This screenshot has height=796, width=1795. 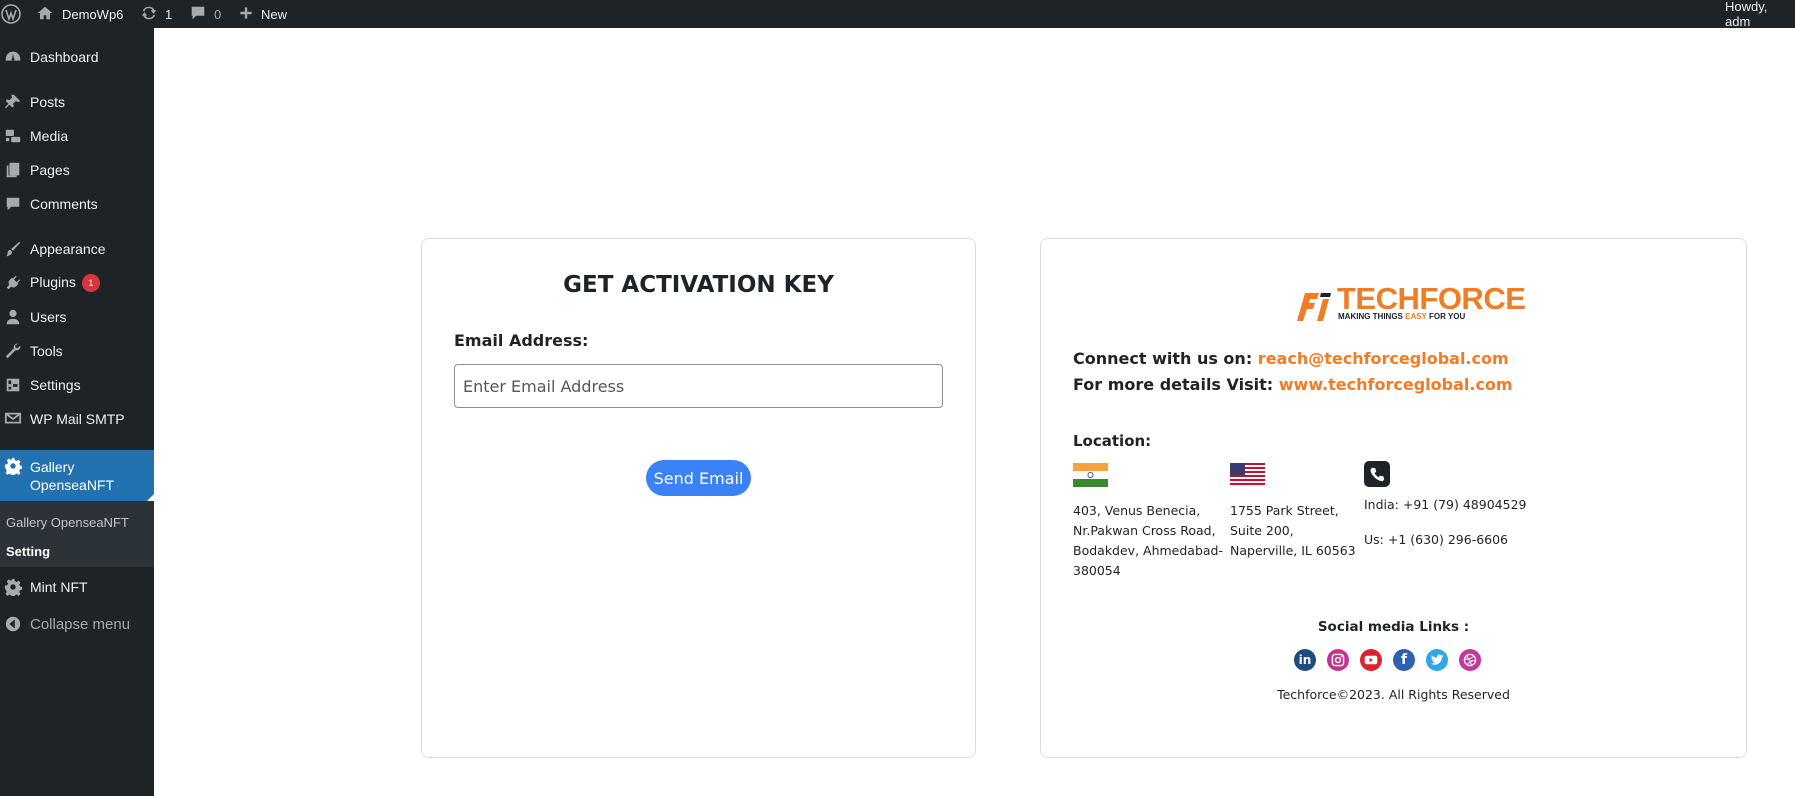 I want to click on site-name-link: DemoWp6, so click(x=79, y=14).